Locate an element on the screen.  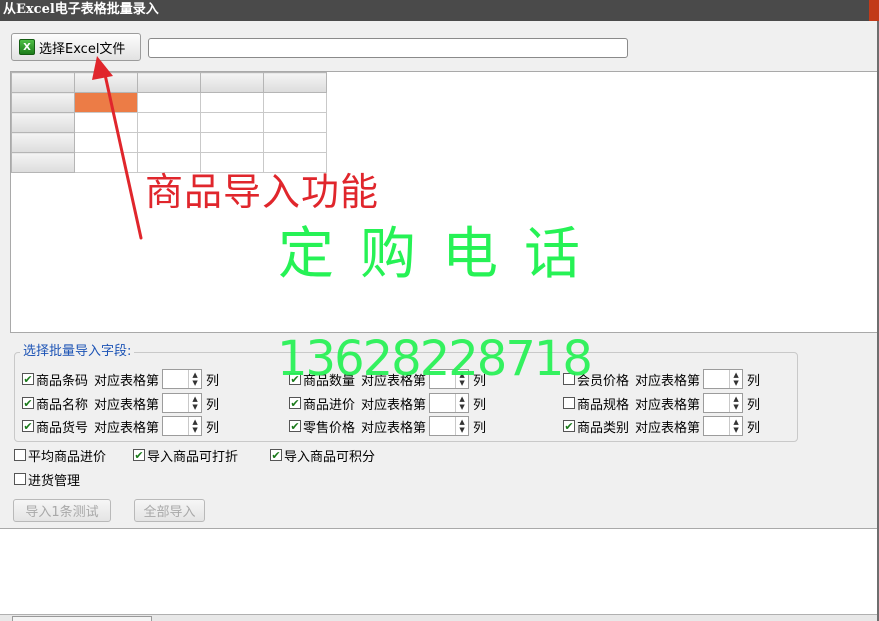
spec-checkbox is located at coordinates (569, 403).